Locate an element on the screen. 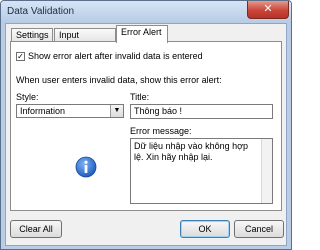 The image size is (320, 250). information-icon is located at coordinates (86, 167).